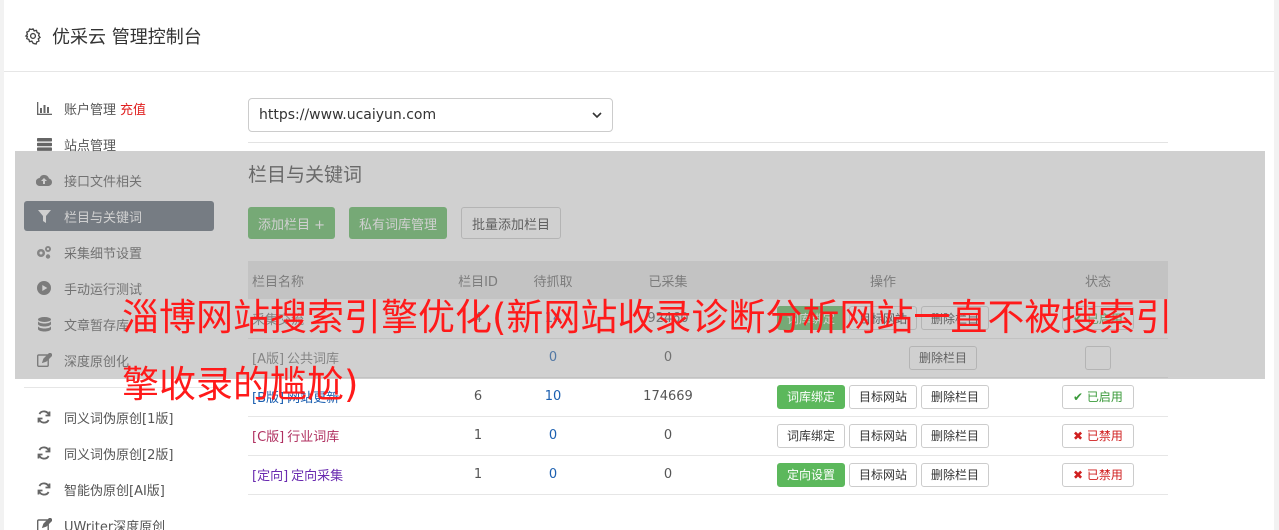 The width and height of the screenshot is (1279, 530). I want to click on edit-icon, so click(44, 523).